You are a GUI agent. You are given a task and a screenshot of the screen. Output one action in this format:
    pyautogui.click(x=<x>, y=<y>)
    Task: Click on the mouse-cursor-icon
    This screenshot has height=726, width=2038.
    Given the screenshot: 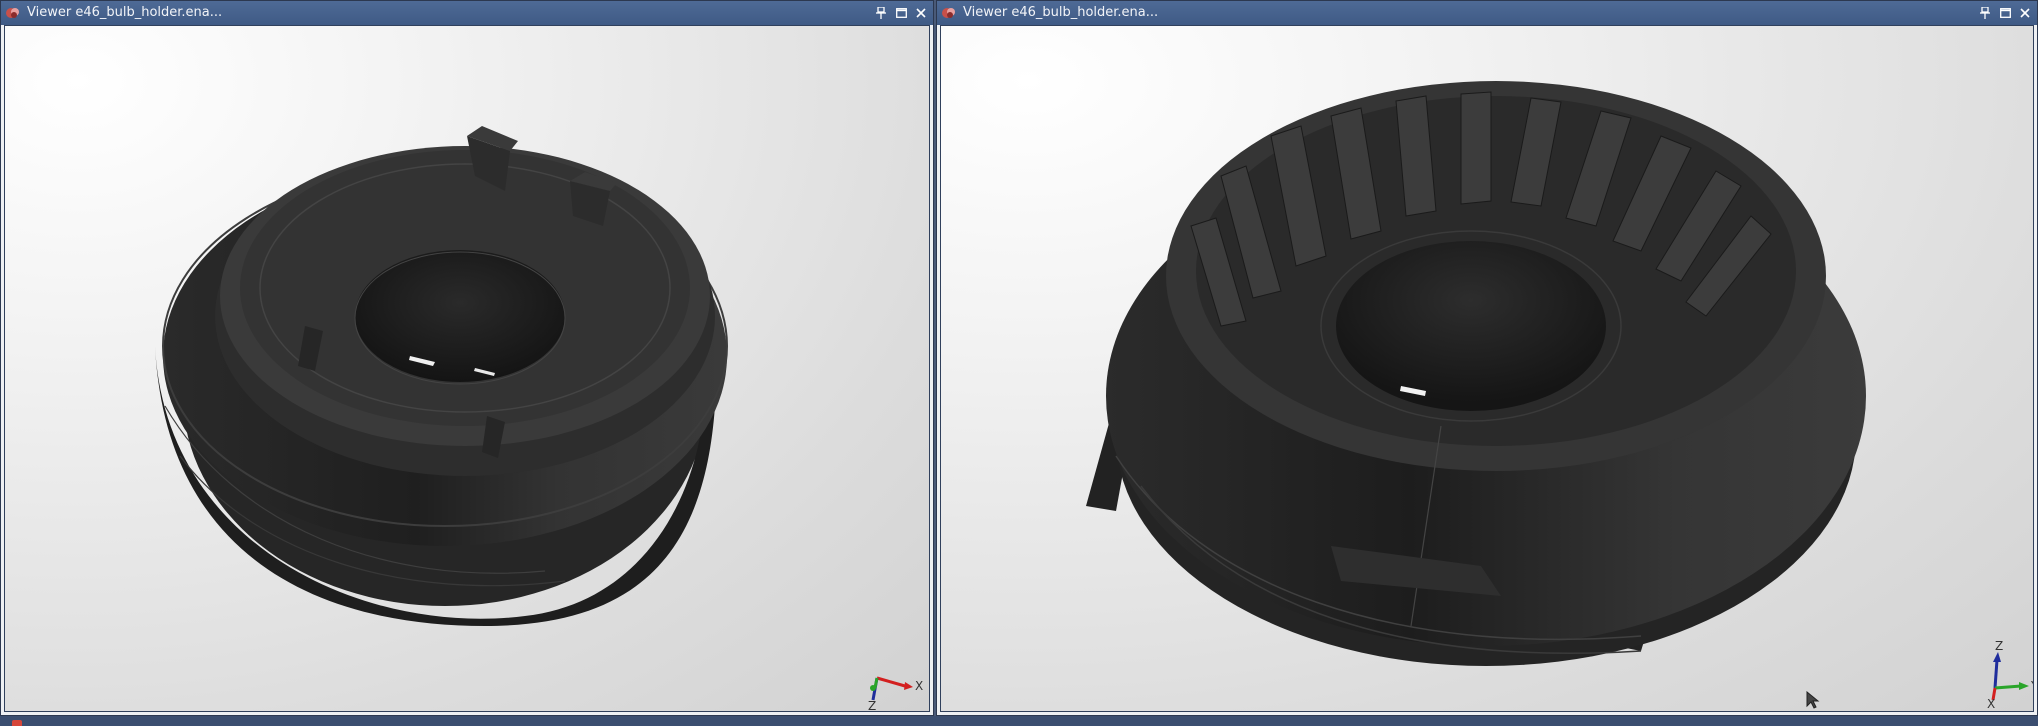 What is the action you would take?
    pyautogui.click(x=1813, y=700)
    